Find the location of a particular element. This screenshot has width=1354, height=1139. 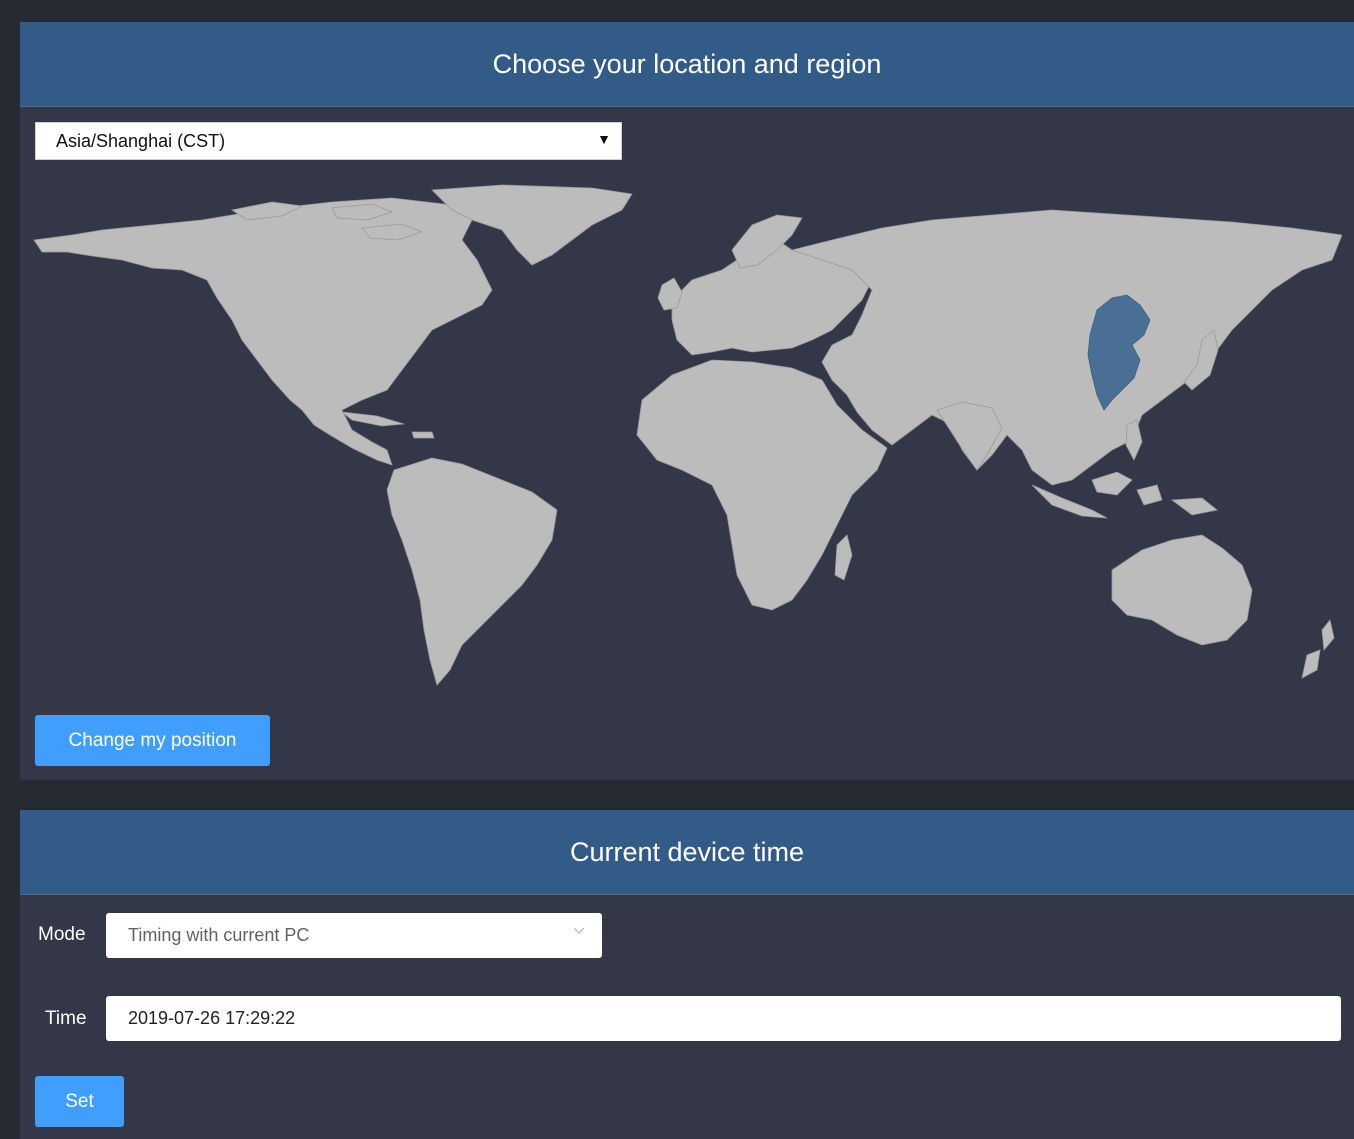

location-panel-header: Choose your location and region is located at coordinates (687, 64).